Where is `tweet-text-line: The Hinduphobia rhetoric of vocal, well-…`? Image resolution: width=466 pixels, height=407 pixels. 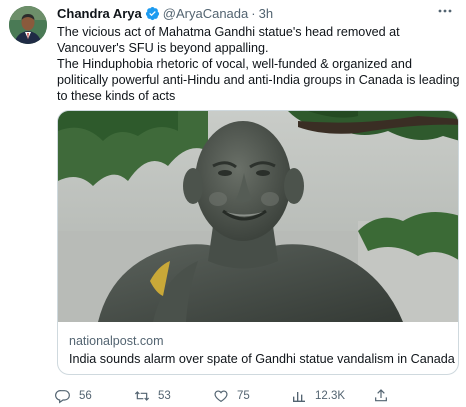
tweet-text-line: The Hinduphobia rhetoric of vocal, well-… is located at coordinates (234, 64).